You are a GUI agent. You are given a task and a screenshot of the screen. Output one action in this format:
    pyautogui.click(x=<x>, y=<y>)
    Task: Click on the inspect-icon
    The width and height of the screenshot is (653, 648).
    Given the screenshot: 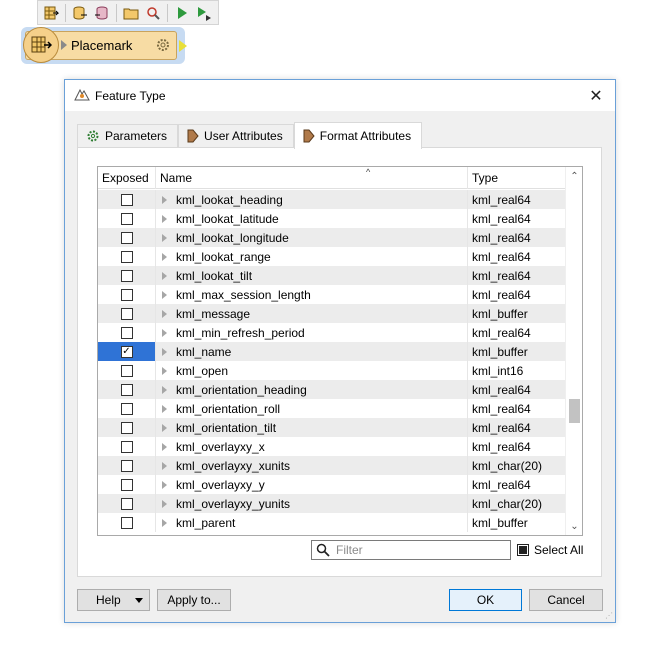 What is the action you would take?
    pyautogui.click(x=153, y=13)
    